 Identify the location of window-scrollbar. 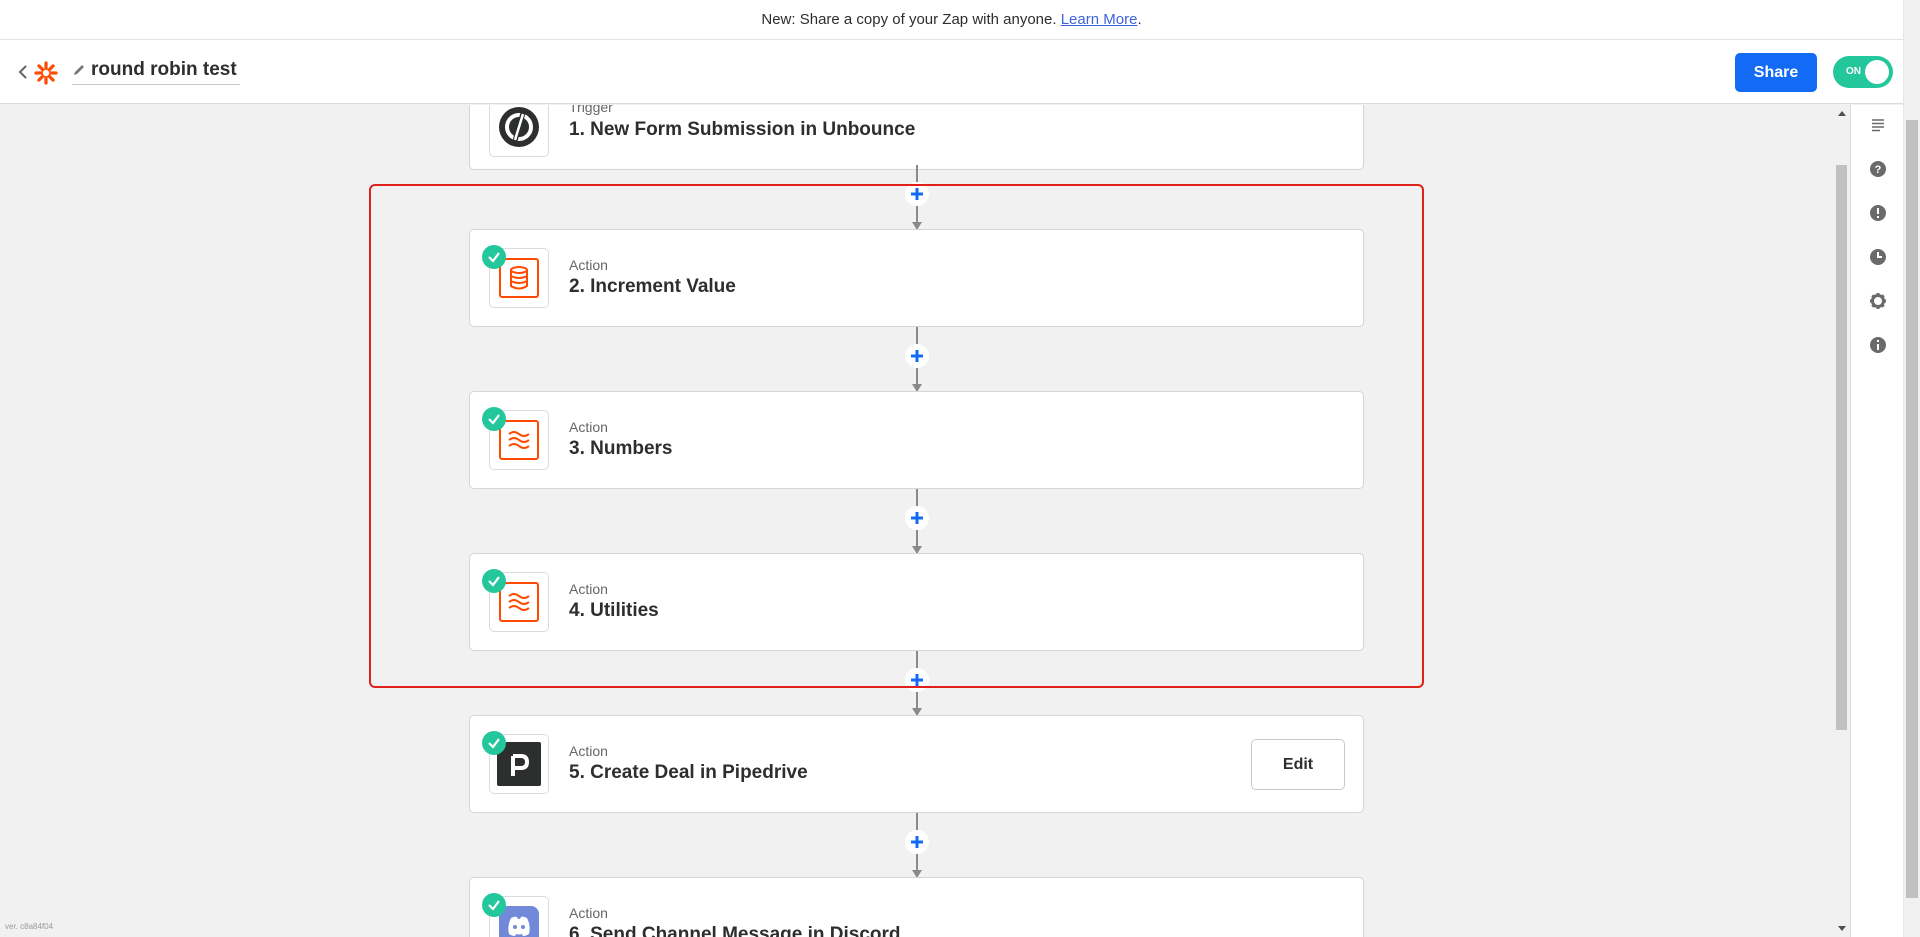
(1911, 468).